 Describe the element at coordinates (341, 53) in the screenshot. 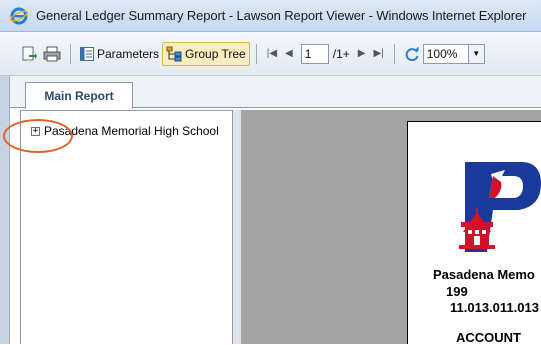

I see `page-total: /1+` at that location.